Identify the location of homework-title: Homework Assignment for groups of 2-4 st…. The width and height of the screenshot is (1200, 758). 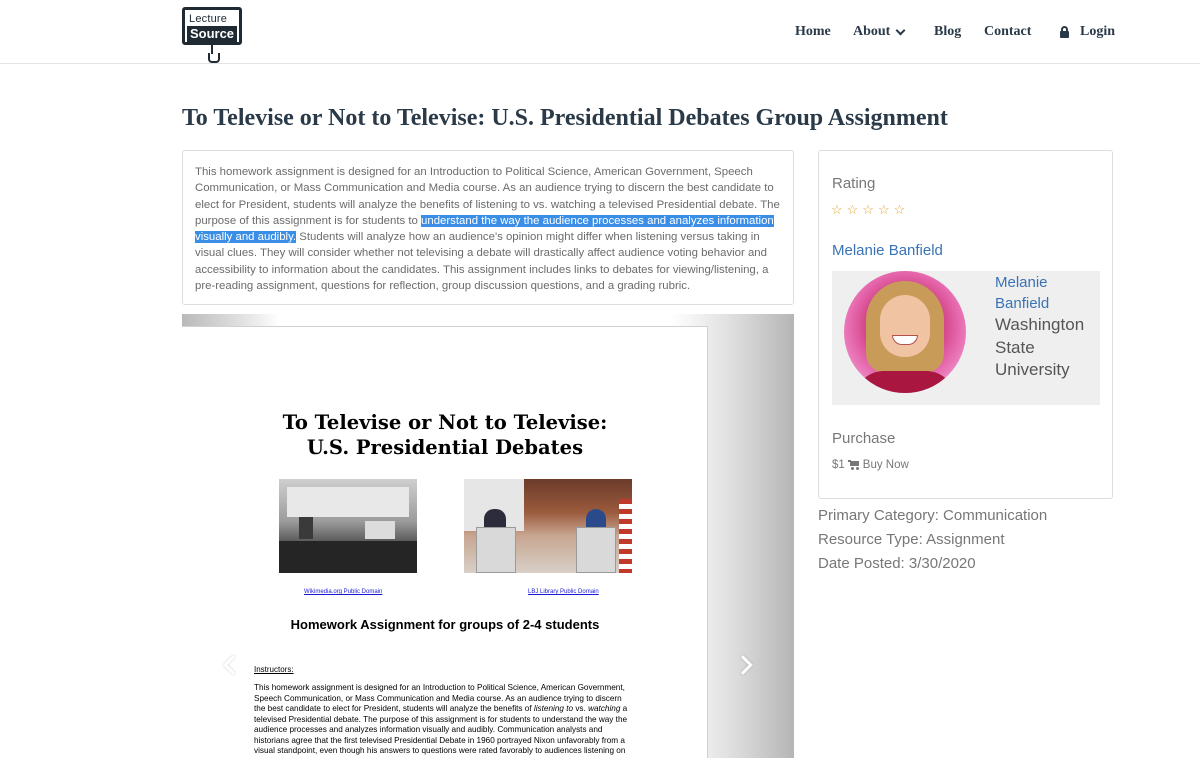
(445, 624).